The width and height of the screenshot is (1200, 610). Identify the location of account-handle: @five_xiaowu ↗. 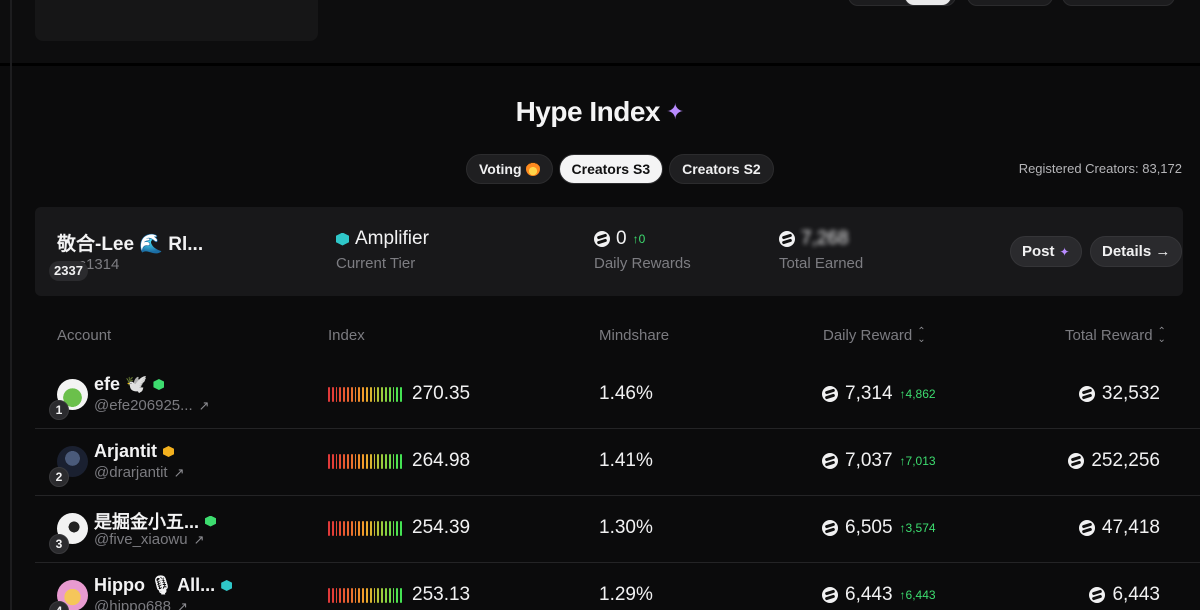
(149, 539).